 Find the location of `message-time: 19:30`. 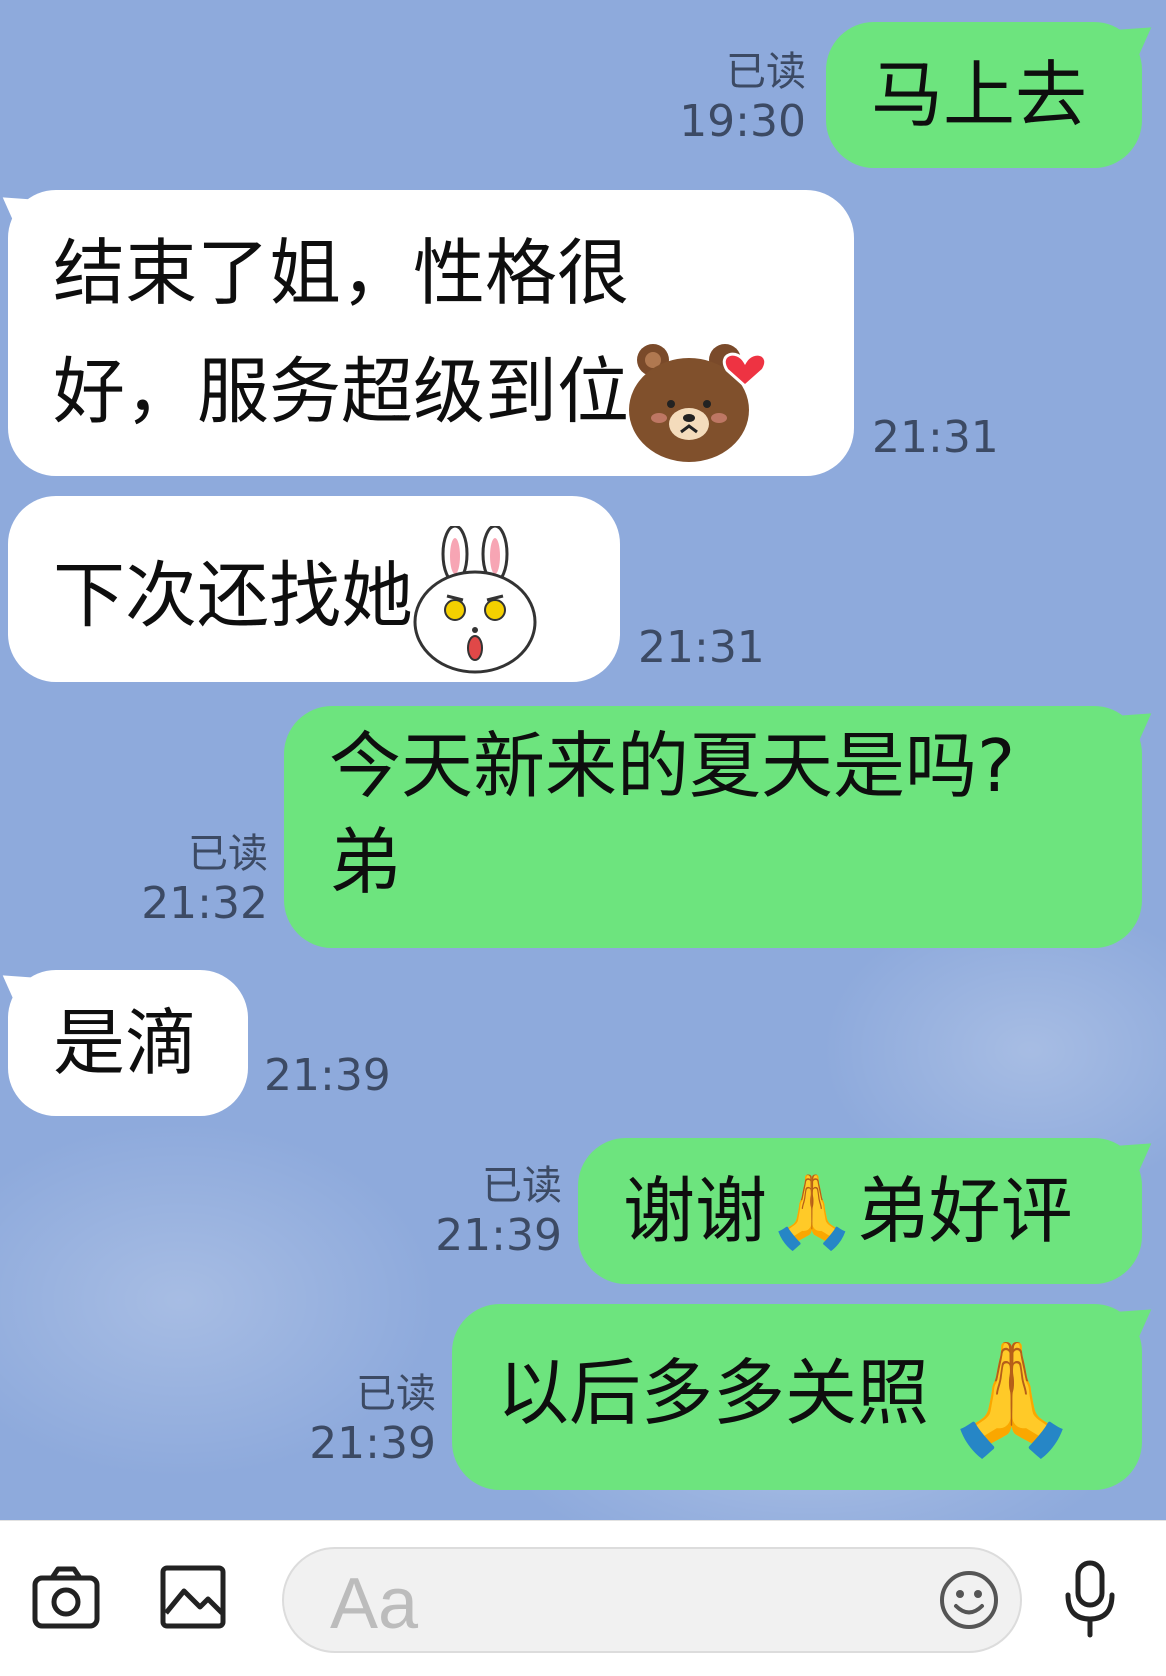

message-time: 19:30 is located at coordinates (742, 121).